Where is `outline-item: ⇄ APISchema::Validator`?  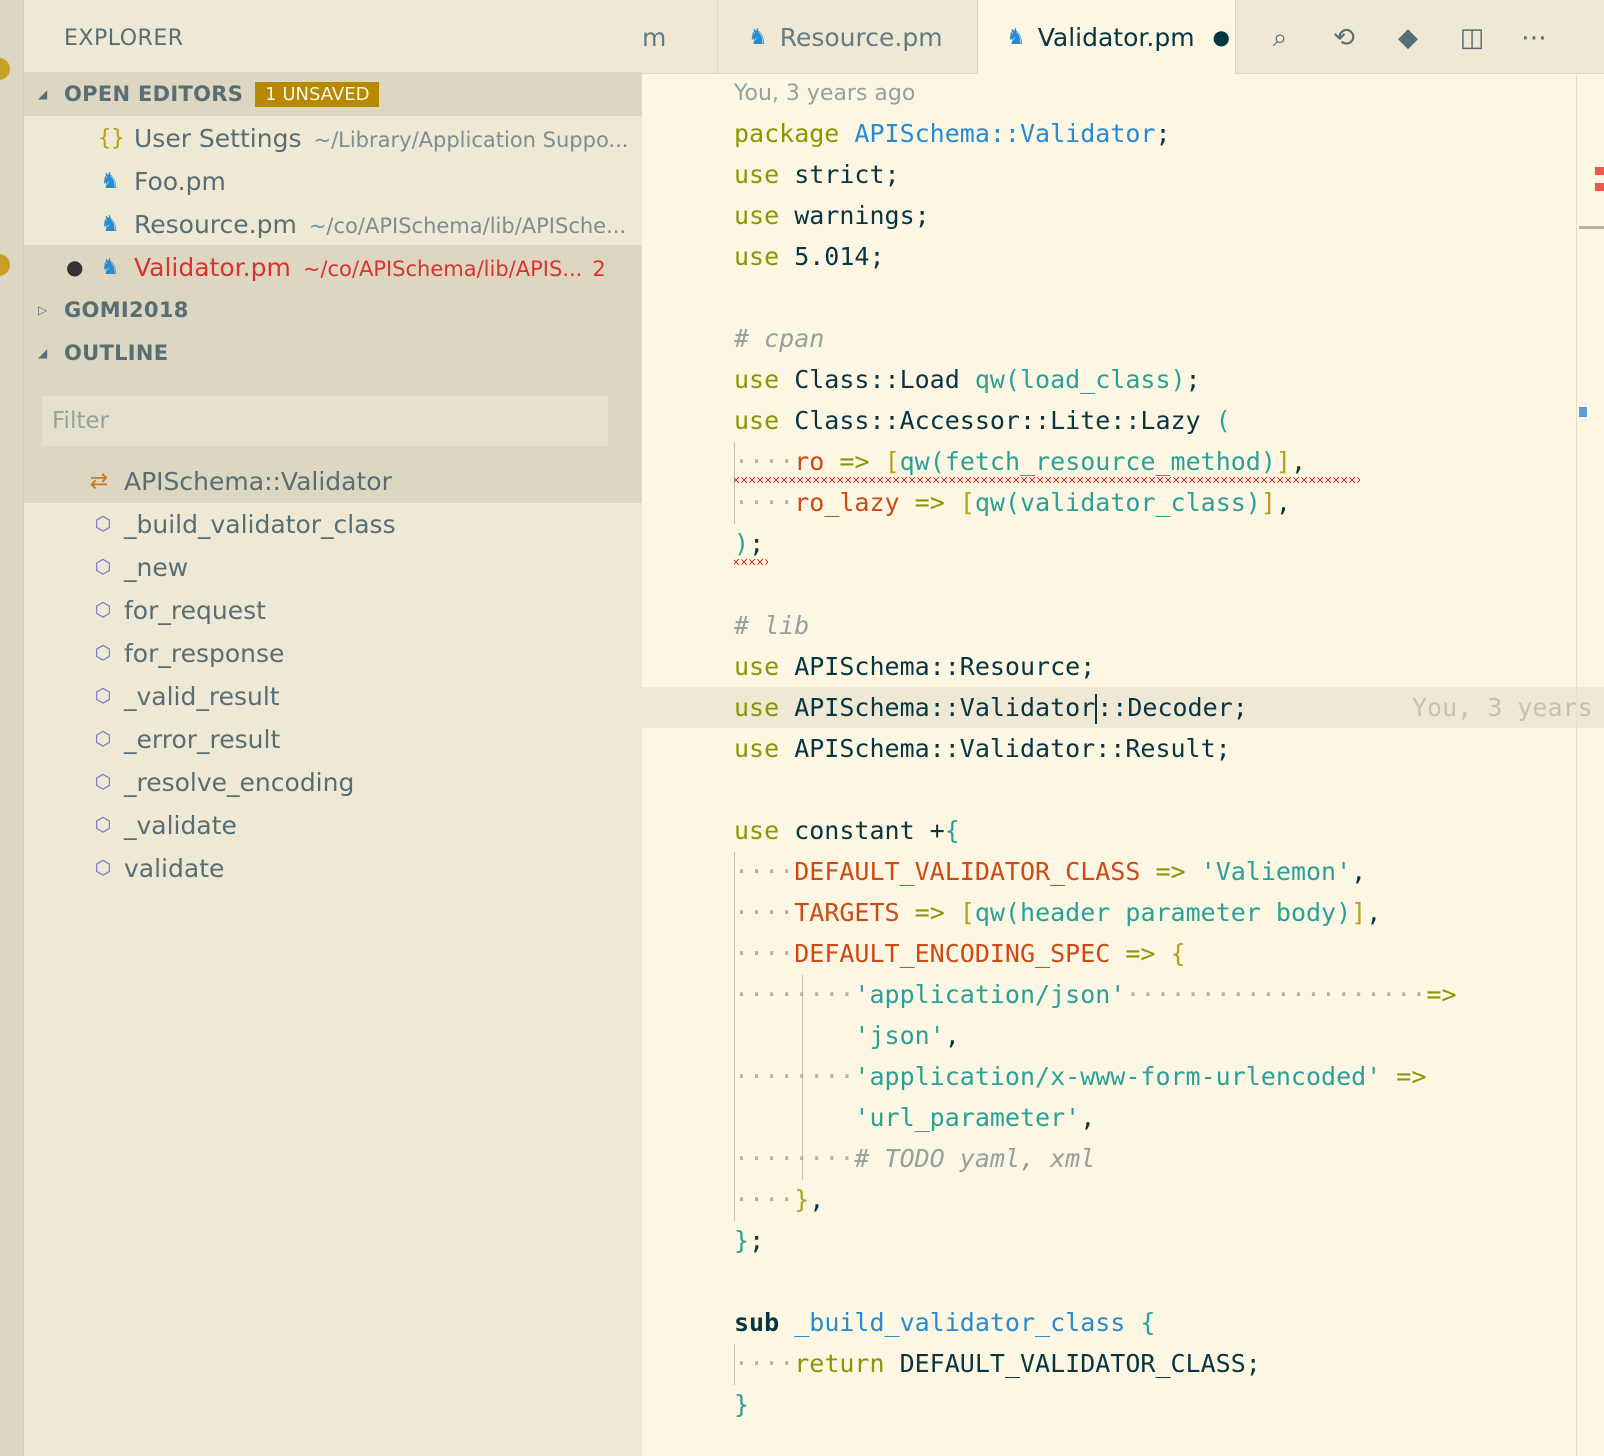
outline-item: ⇄ APISchema::Validator is located at coordinates (333, 481).